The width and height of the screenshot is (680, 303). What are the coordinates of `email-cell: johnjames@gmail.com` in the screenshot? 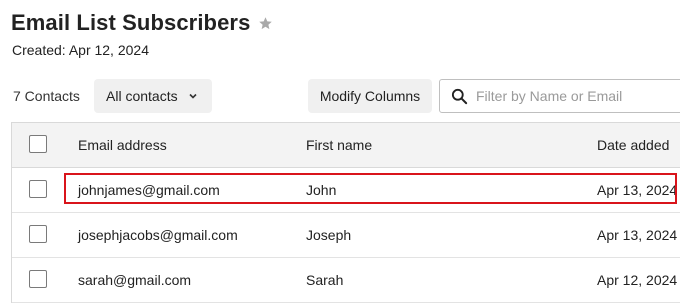 It's located at (149, 190).